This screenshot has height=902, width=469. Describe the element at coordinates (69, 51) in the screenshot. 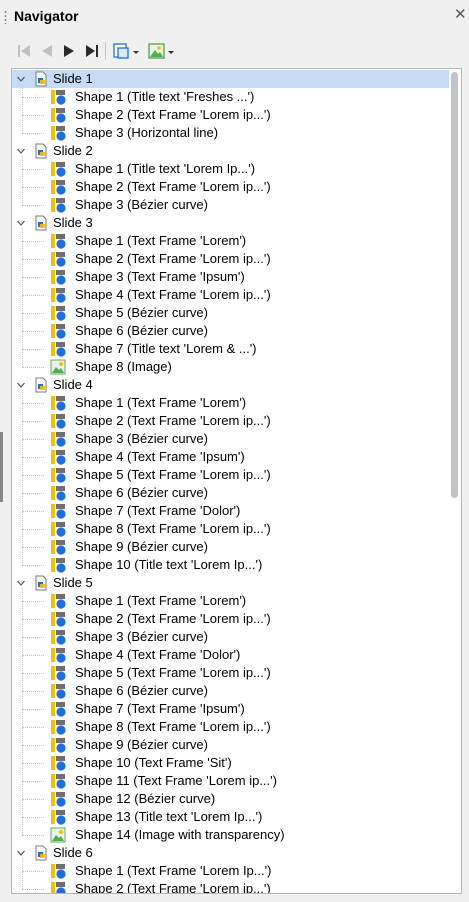

I see `next-slide-button` at that location.